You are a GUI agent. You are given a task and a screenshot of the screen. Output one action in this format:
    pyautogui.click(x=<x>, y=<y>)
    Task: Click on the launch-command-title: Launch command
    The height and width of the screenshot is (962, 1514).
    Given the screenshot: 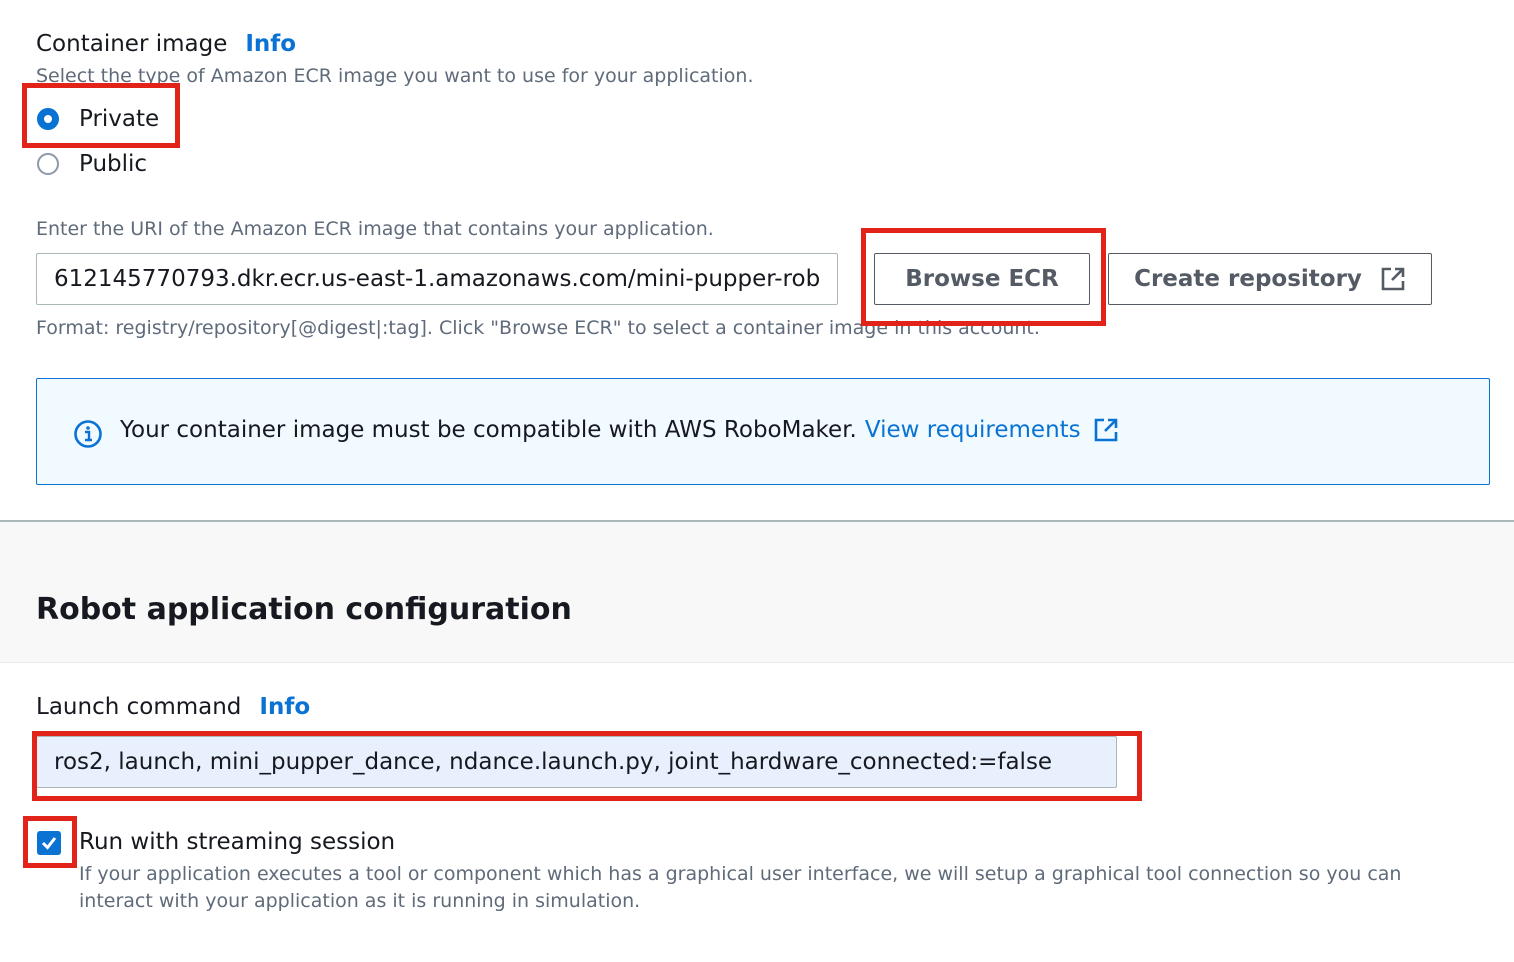 What is the action you would take?
    pyautogui.click(x=139, y=707)
    